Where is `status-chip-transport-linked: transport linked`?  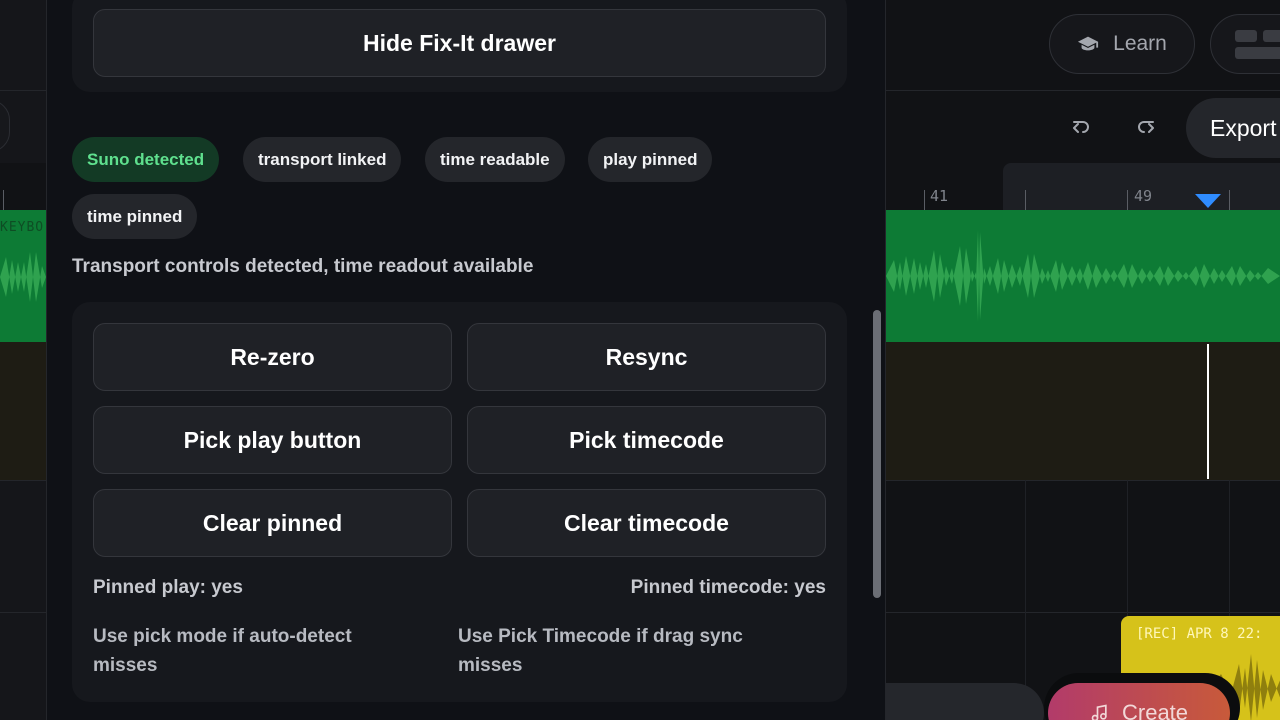
status-chip-transport-linked: transport linked is located at coordinates (322, 159).